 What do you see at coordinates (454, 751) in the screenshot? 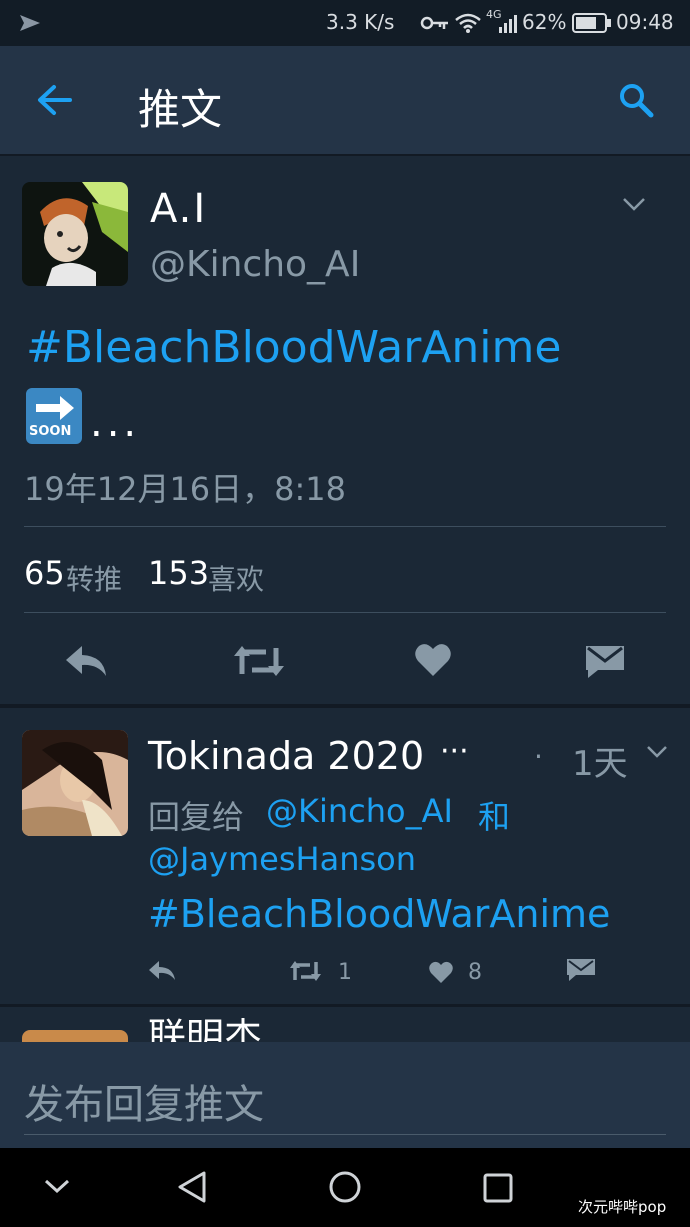
I see `reply-more-dots: ···` at bounding box center [454, 751].